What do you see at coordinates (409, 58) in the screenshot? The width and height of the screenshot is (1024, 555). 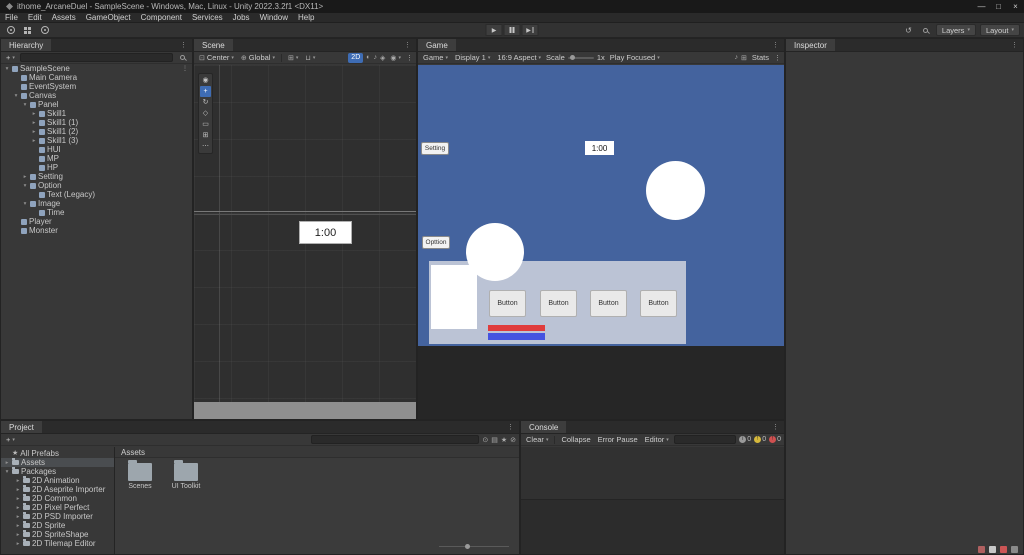 I see `scene-toolbar-menu-icon: ⋮` at bounding box center [409, 58].